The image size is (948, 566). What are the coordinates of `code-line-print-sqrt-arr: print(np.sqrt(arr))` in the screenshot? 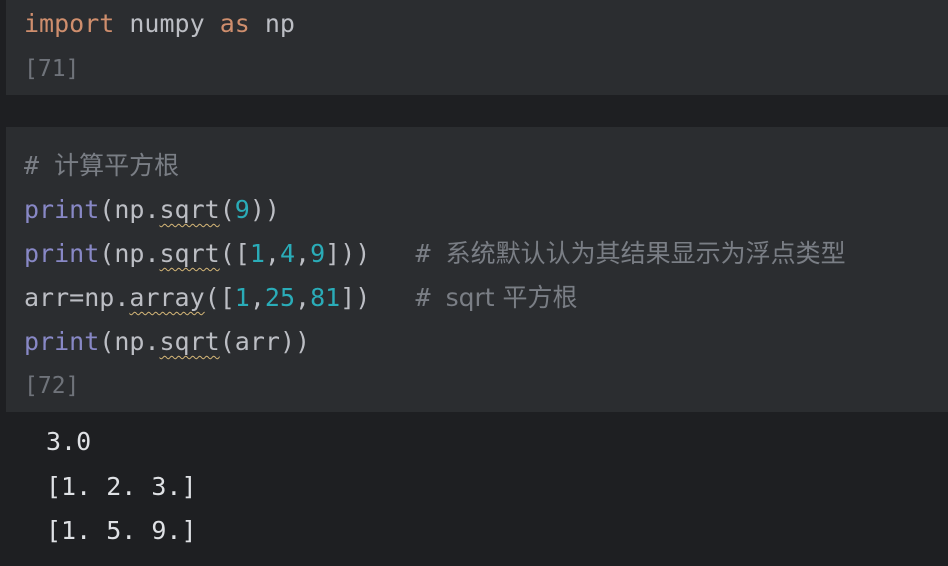 It's located at (167, 342).